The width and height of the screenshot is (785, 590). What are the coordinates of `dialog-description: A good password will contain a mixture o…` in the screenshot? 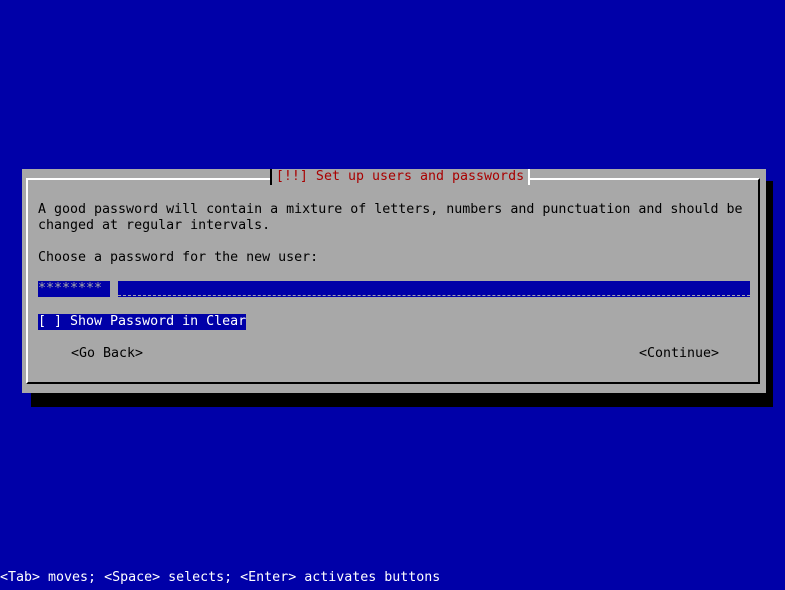 It's located at (390, 217).